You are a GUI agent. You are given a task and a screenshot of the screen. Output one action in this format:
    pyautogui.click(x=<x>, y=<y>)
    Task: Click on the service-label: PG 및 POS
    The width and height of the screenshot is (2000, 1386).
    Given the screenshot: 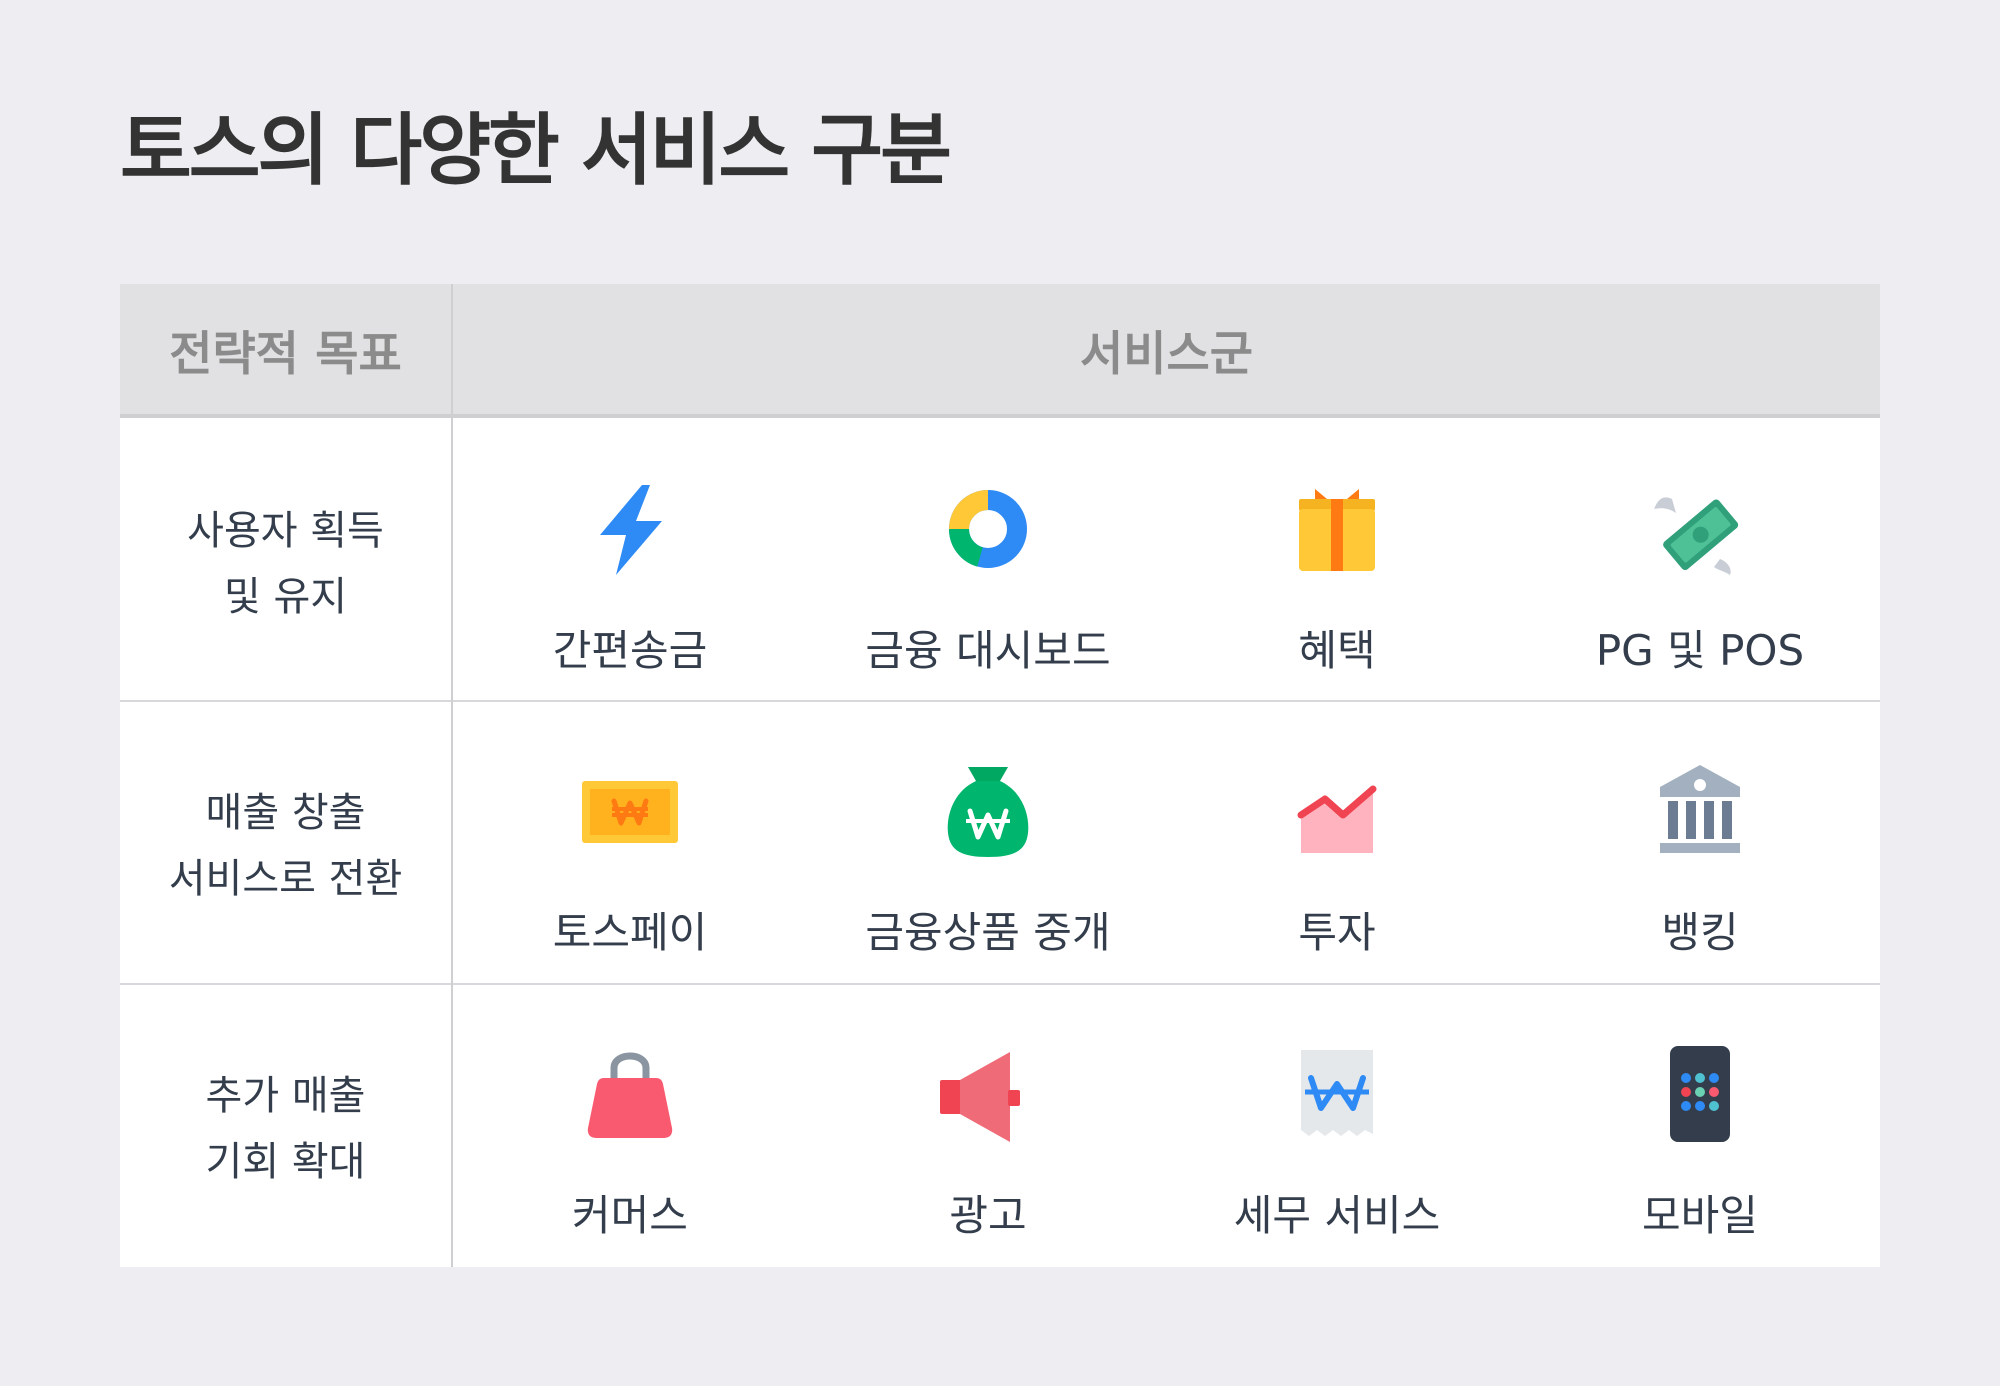 What is the action you would take?
    pyautogui.click(x=1700, y=650)
    